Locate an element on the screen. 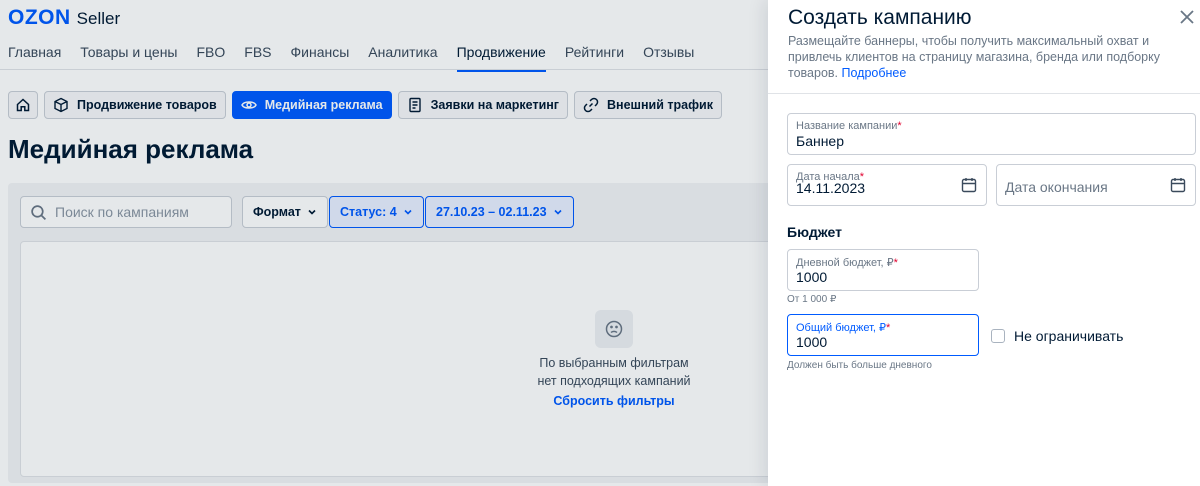 The height and width of the screenshot is (486, 1200). drawer-title: Создать кампанию is located at coordinates (880, 17).